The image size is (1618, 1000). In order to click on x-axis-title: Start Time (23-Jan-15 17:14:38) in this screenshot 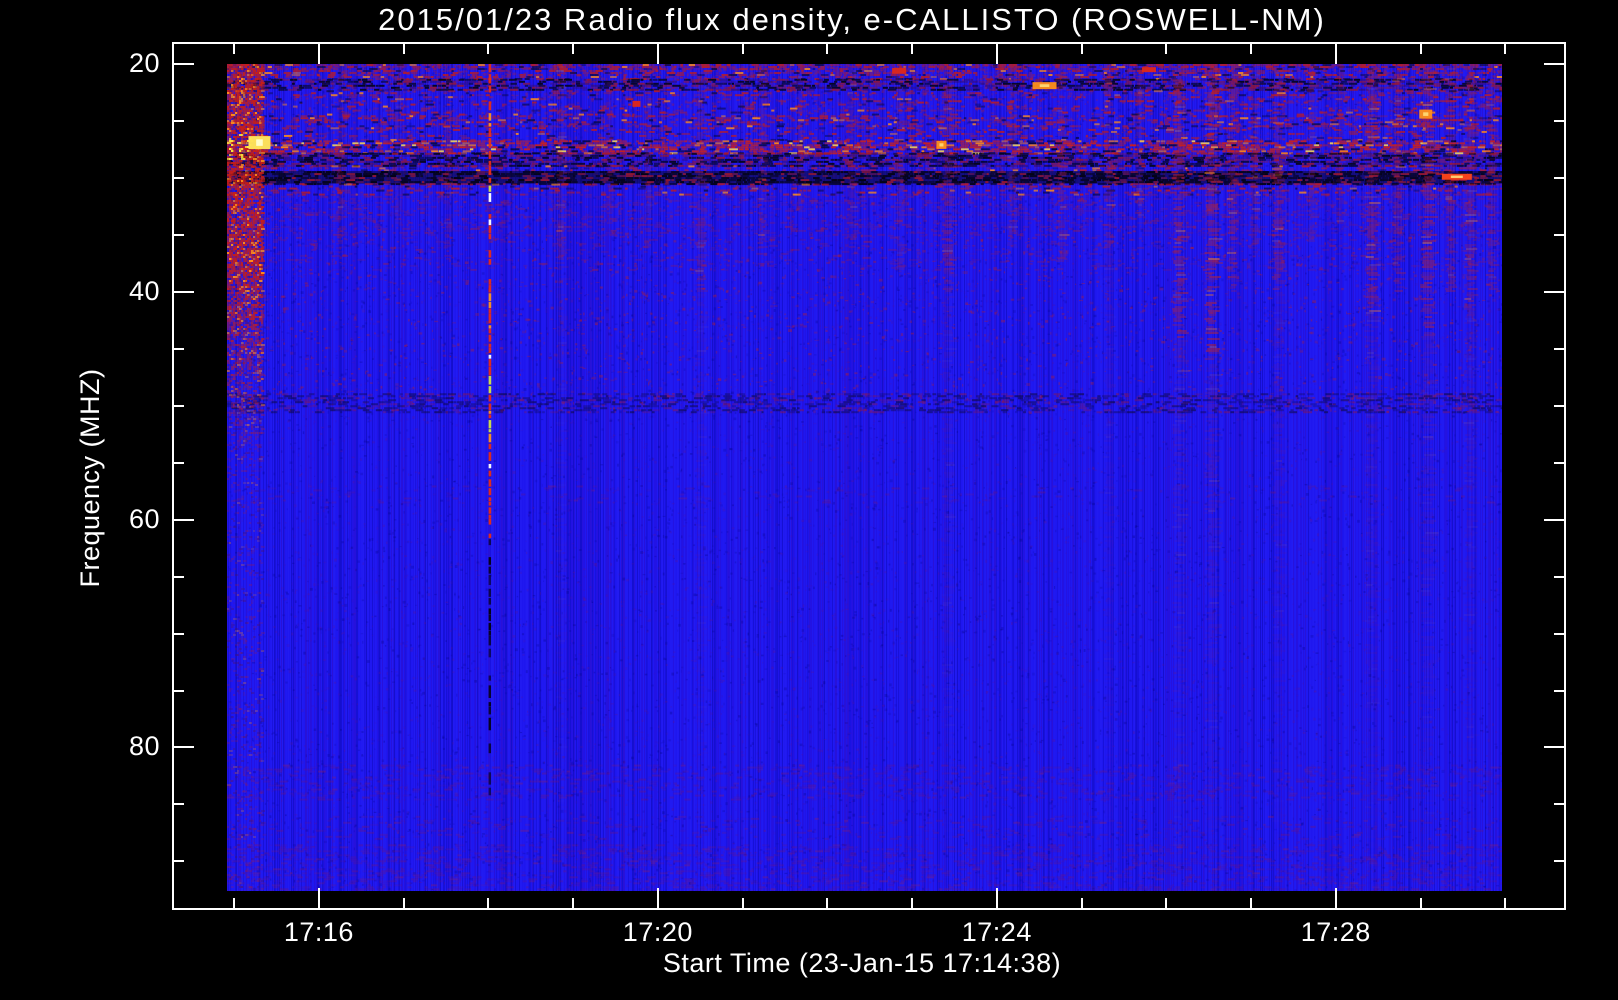, I will do `click(862, 963)`.